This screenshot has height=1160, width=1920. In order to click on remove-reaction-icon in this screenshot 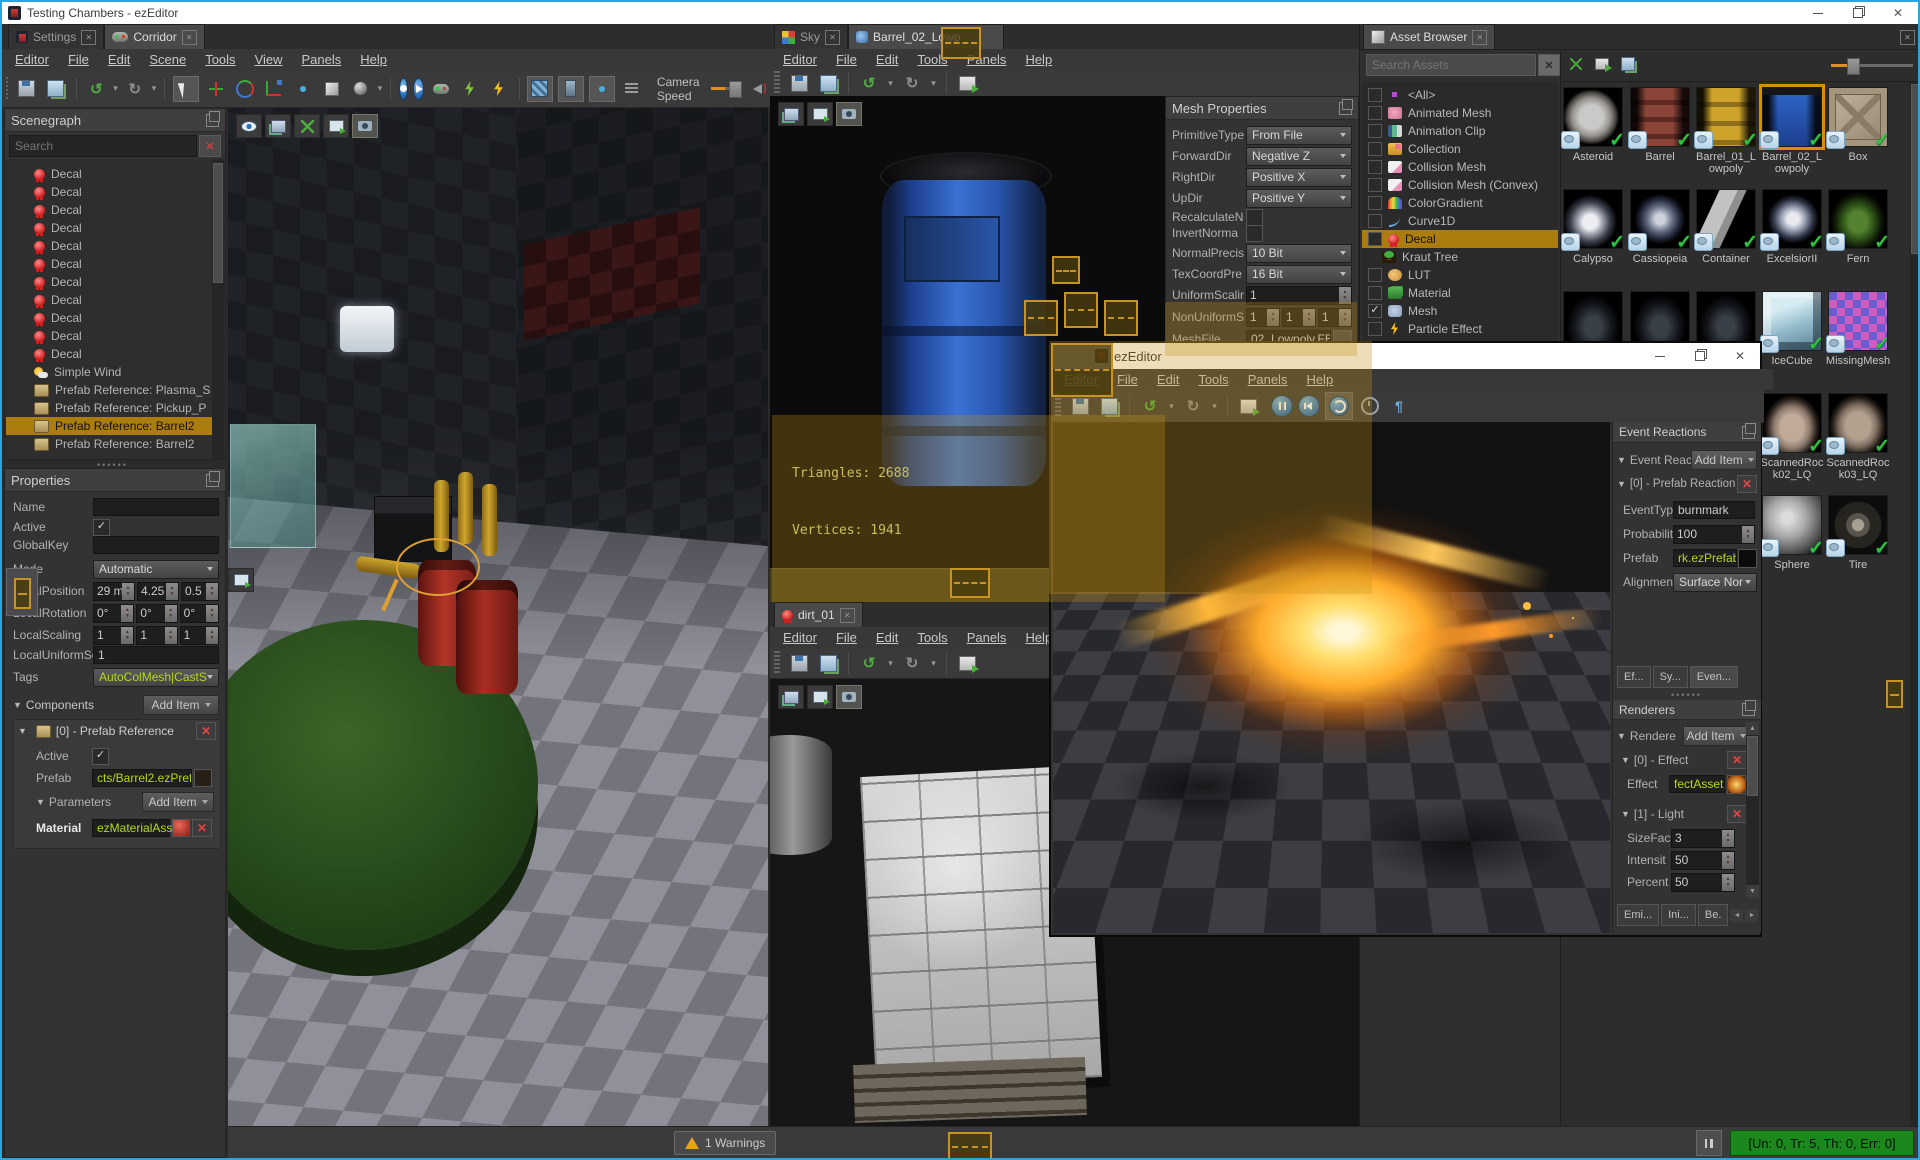, I will do `click(1747, 484)`.